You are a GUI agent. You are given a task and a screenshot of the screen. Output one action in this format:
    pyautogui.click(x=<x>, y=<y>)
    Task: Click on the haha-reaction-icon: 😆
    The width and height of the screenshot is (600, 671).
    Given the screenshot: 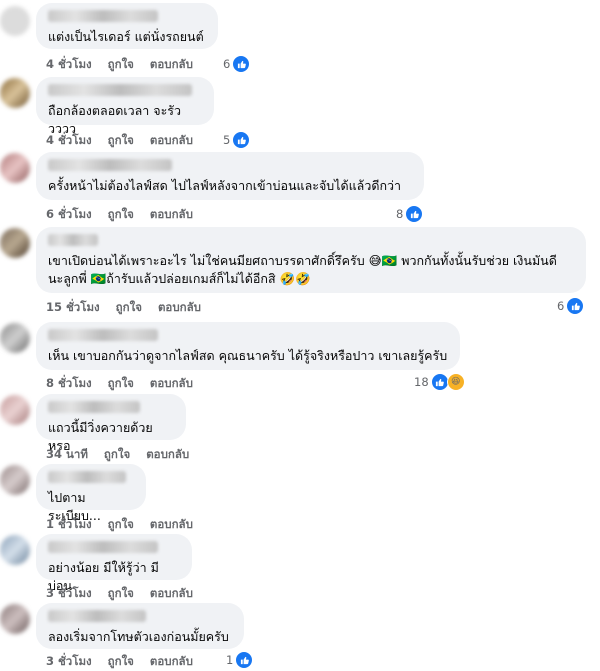 What is the action you would take?
    pyautogui.click(x=455, y=382)
    